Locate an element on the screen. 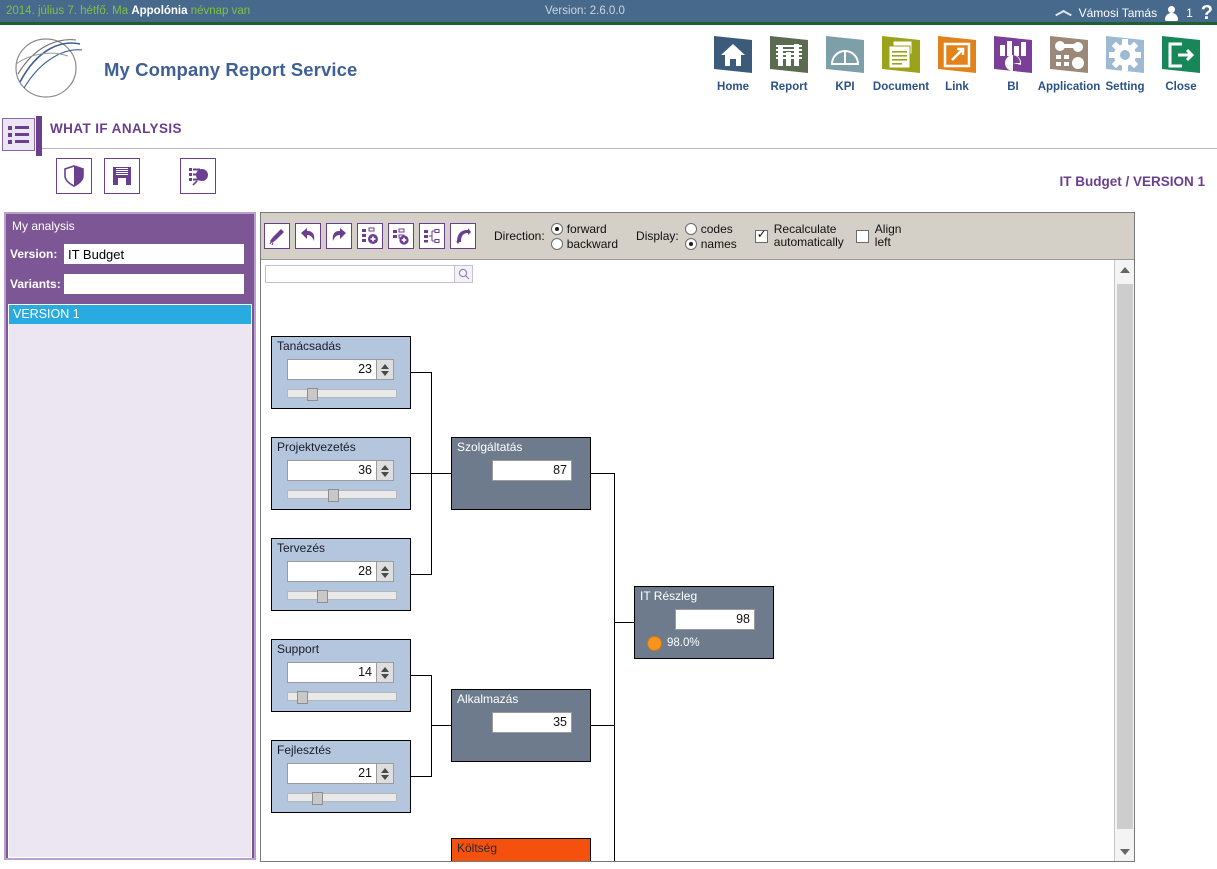  nav-setting-label: Setting is located at coordinates (1125, 87).